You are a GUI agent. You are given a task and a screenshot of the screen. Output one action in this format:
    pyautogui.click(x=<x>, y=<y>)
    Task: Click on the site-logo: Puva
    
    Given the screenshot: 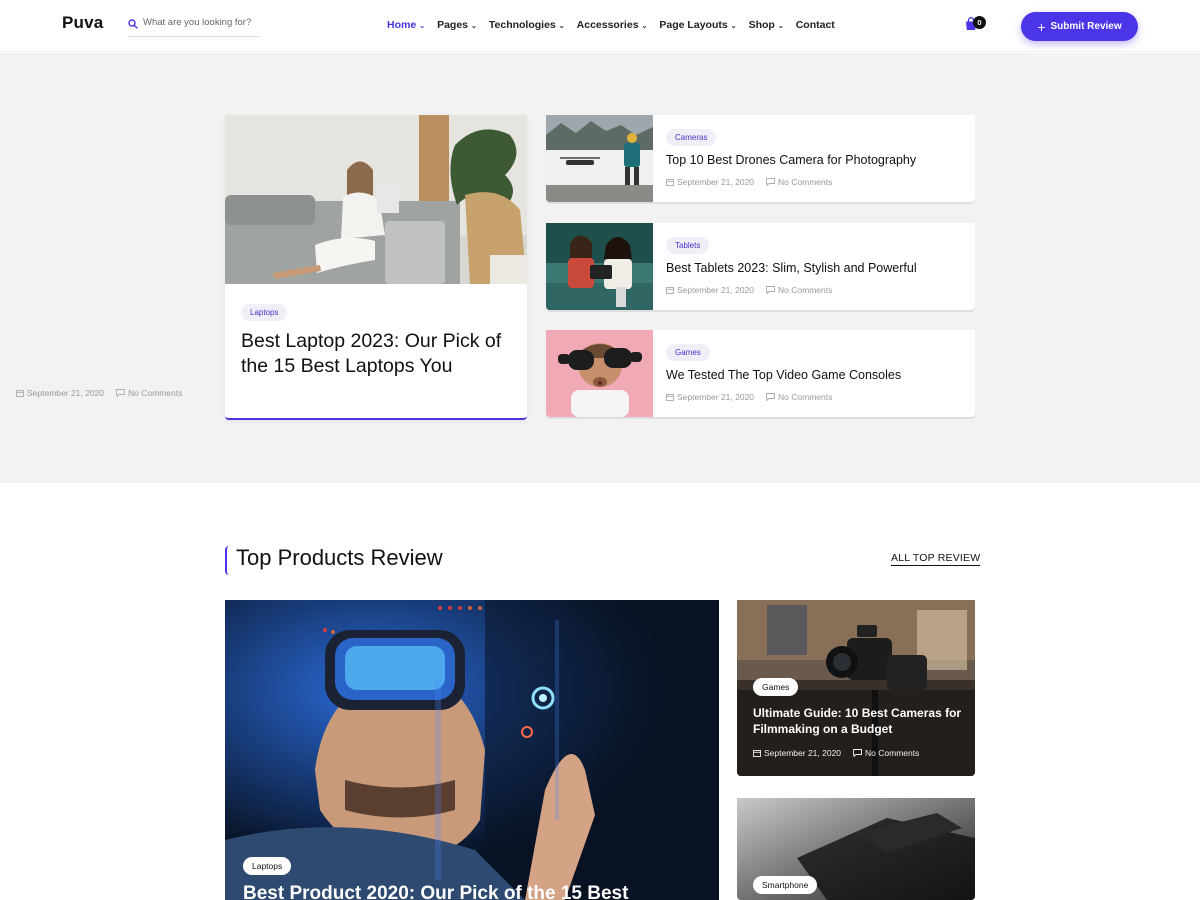 What is the action you would take?
    pyautogui.click(x=82, y=23)
    